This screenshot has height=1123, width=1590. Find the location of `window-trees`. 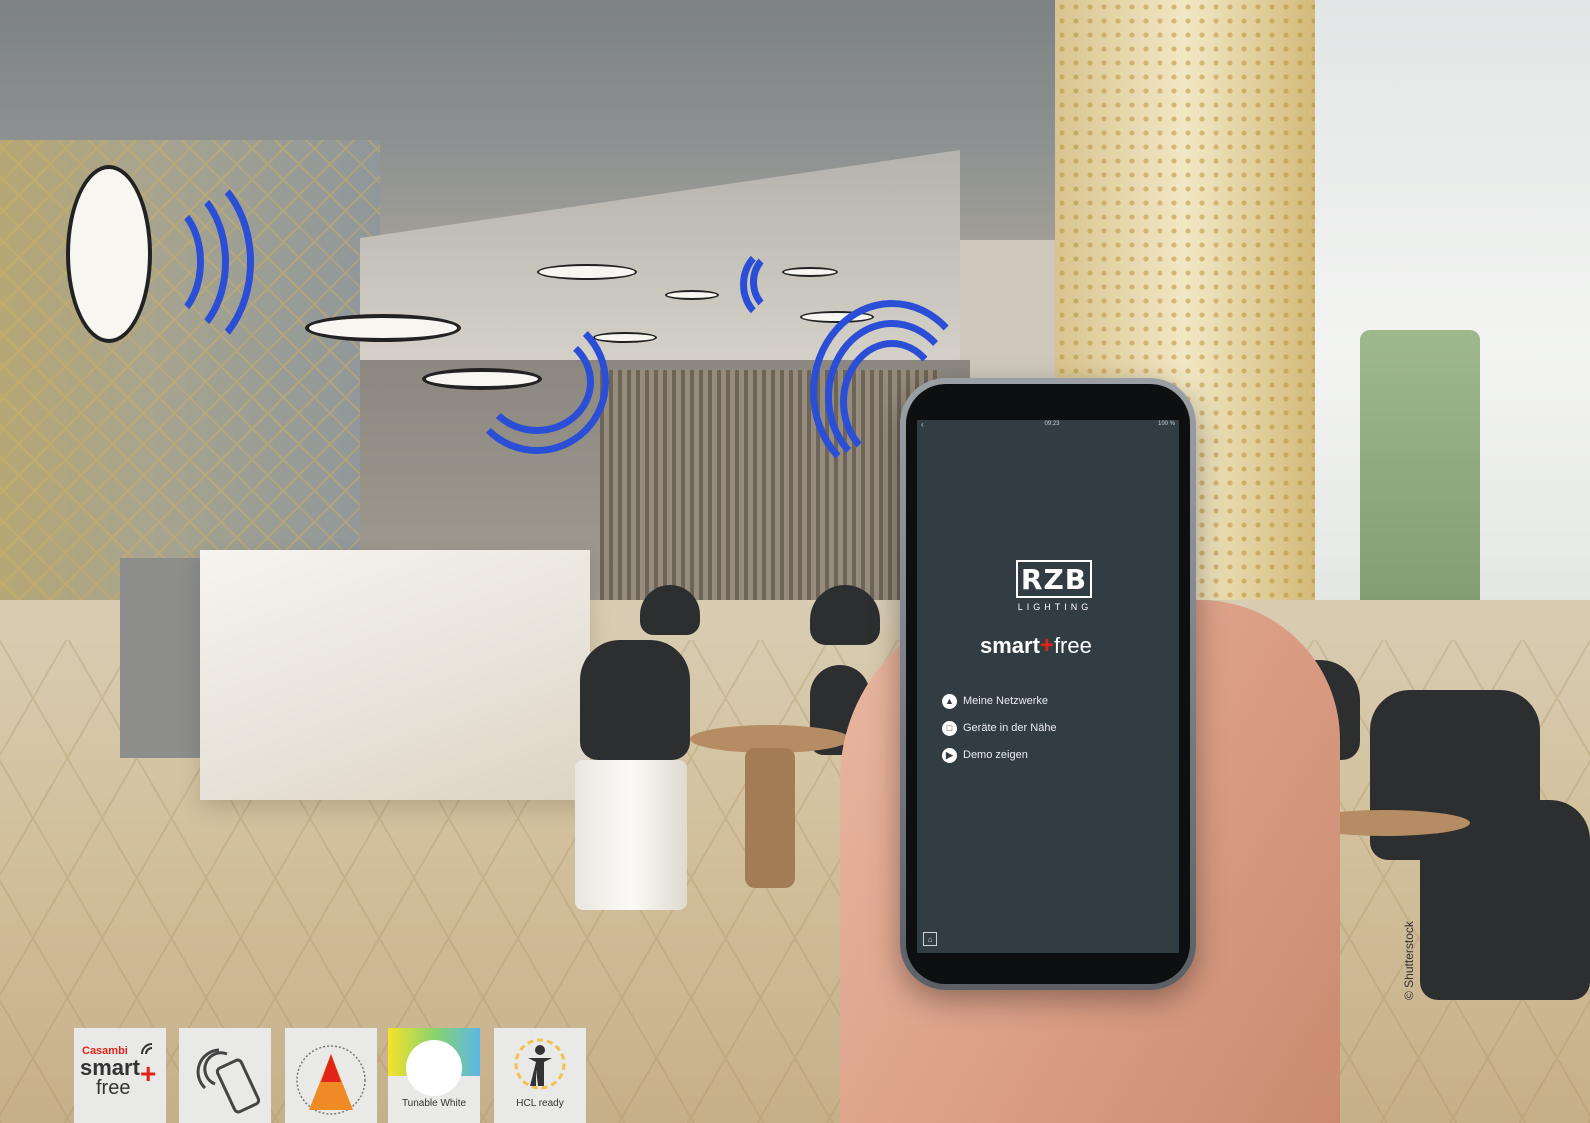

window-trees is located at coordinates (1420, 480).